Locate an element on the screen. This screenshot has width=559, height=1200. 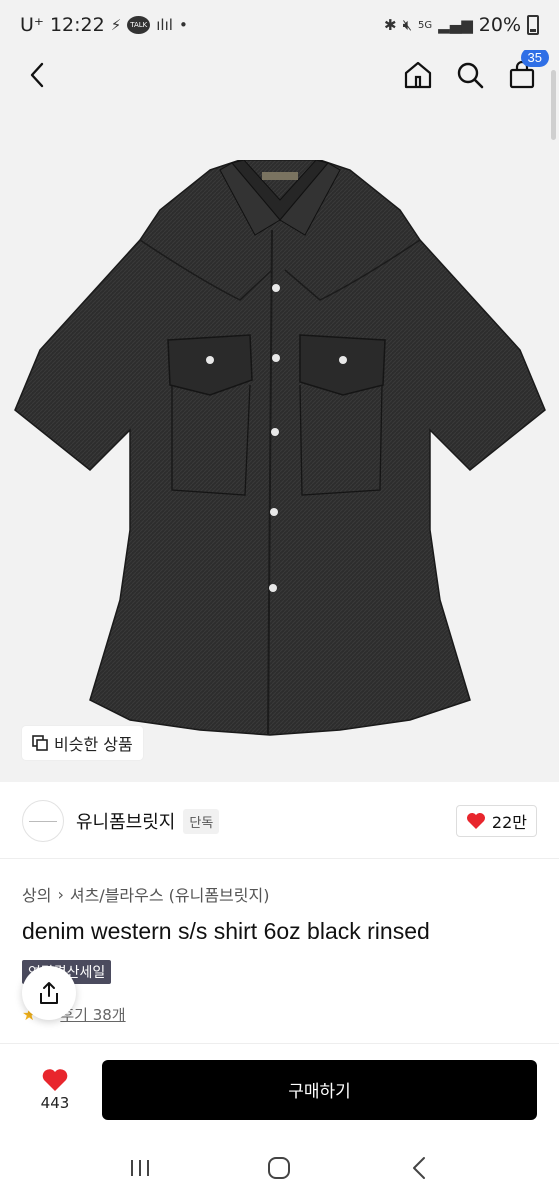
system-nav-bar is located at coordinates (279, 1167).